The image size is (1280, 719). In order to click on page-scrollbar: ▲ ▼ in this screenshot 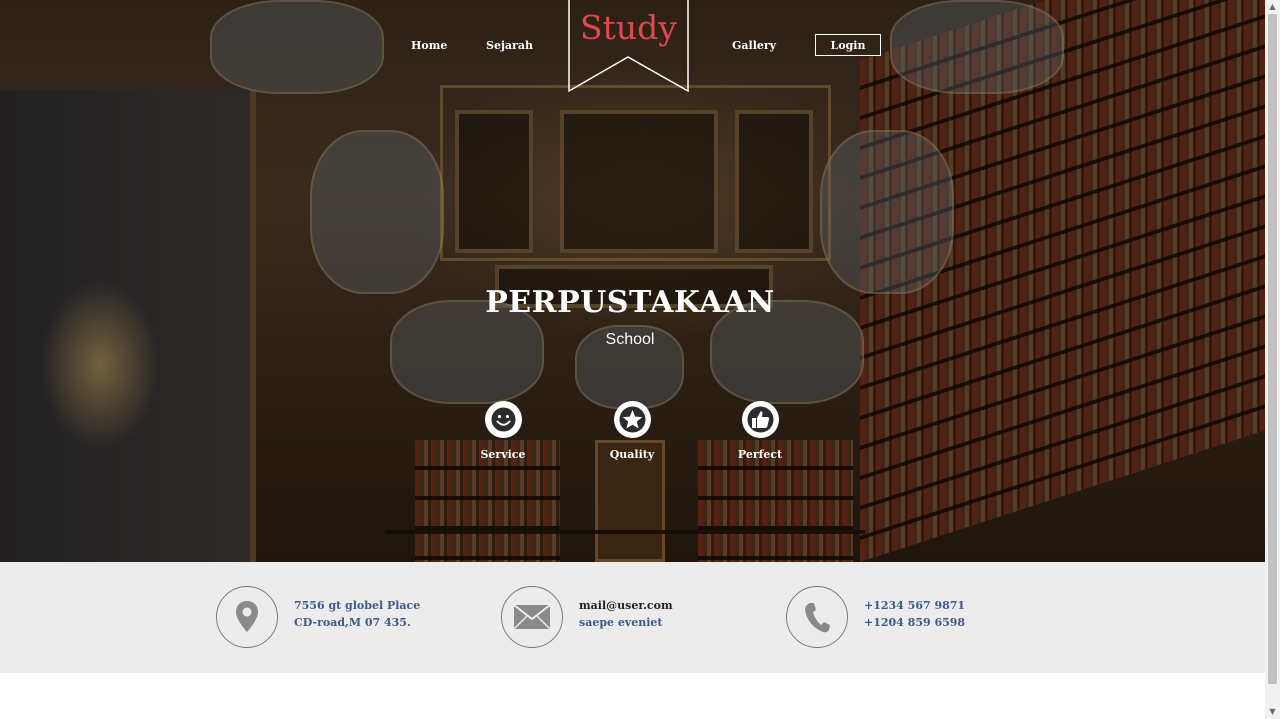, I will do `click(1272, 359)`.